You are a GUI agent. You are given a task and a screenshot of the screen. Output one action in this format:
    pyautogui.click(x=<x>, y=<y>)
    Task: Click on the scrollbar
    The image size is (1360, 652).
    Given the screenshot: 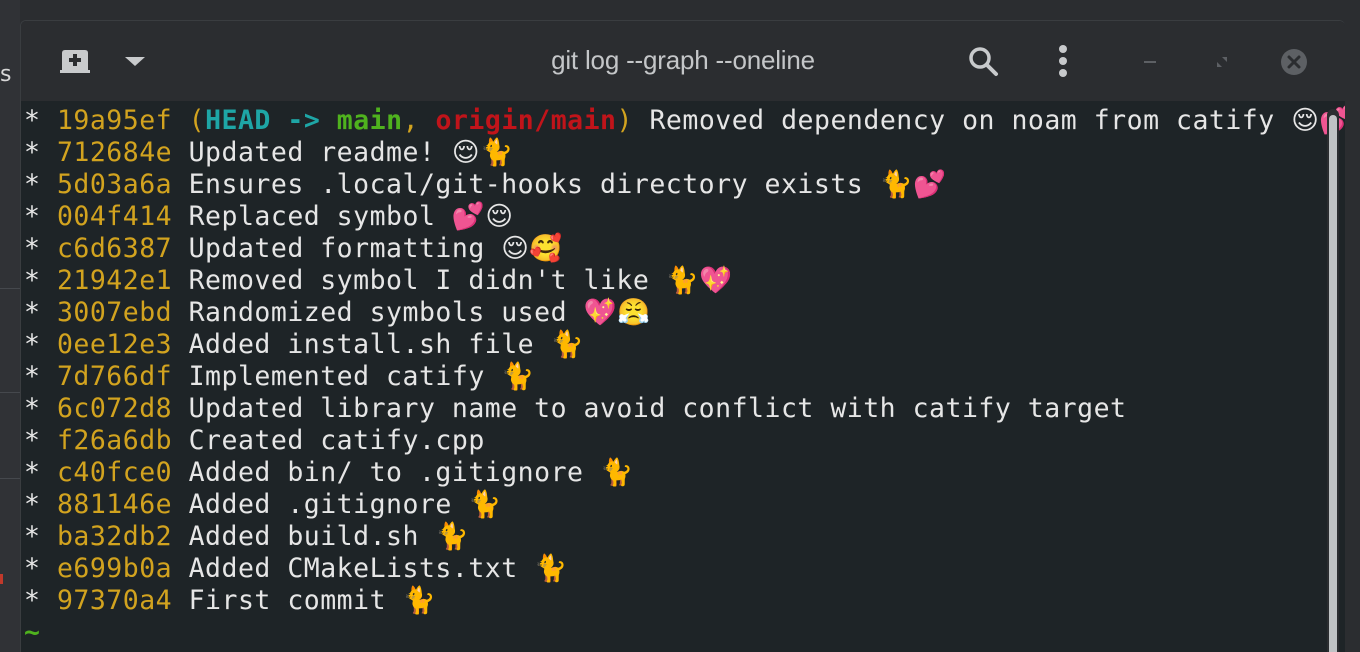 What is the action you would take?
    pyautogui.click(x=1333, y=380)
    